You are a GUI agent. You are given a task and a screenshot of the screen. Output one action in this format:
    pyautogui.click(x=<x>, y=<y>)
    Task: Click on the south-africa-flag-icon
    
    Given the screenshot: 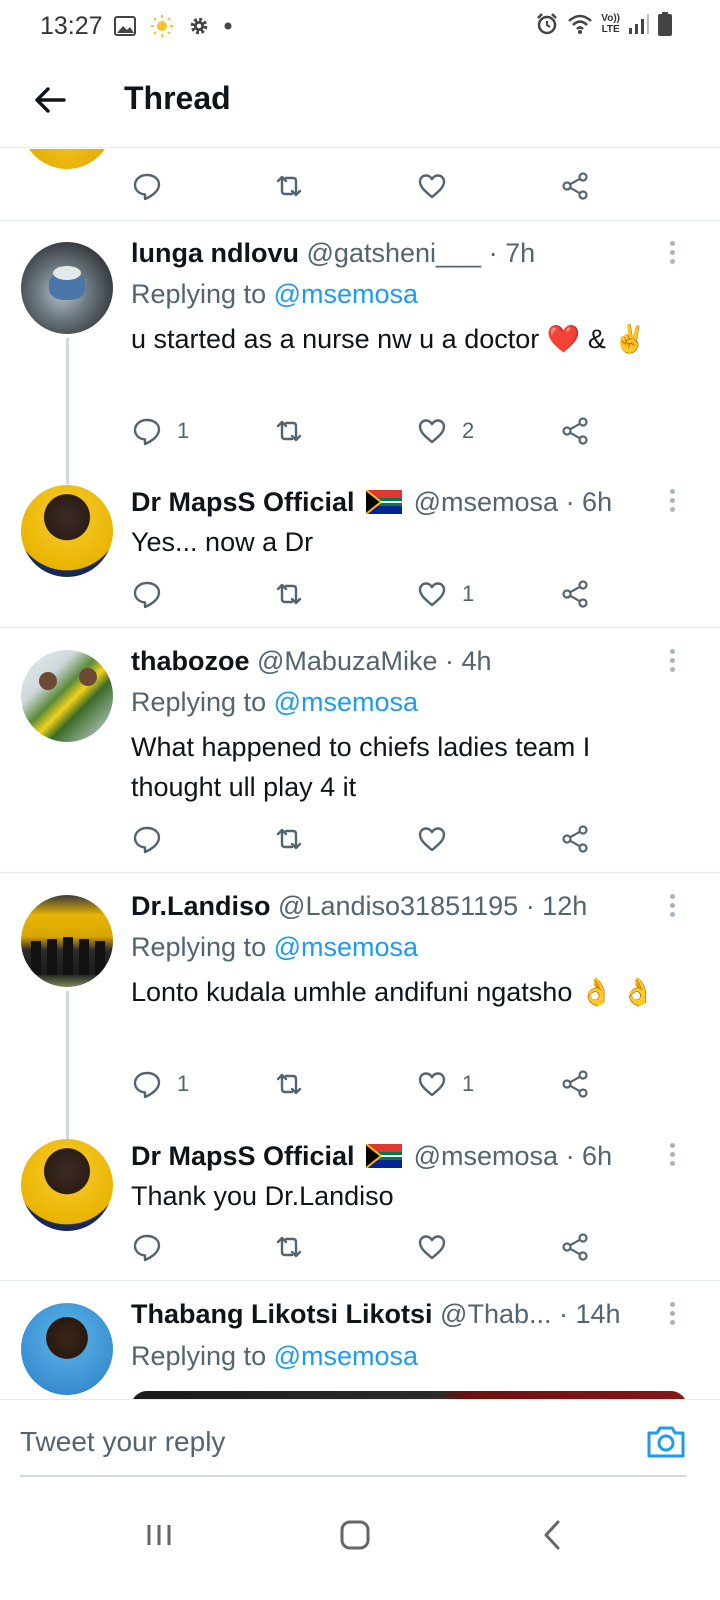 What is the action you would take?
    pyautogui.click(x=384, y=1156)
    